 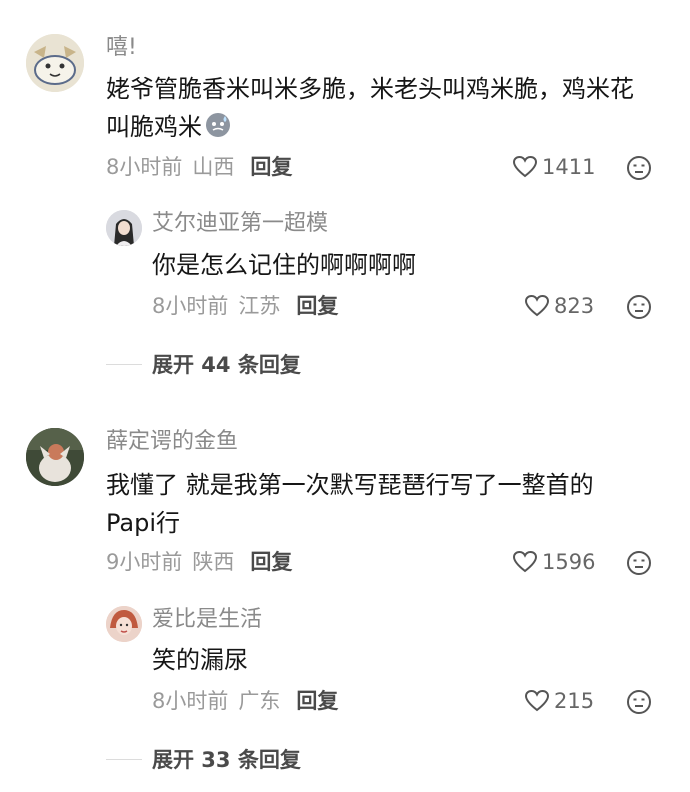 I want to click on like-count: 1411, so click(x=569, y=167).